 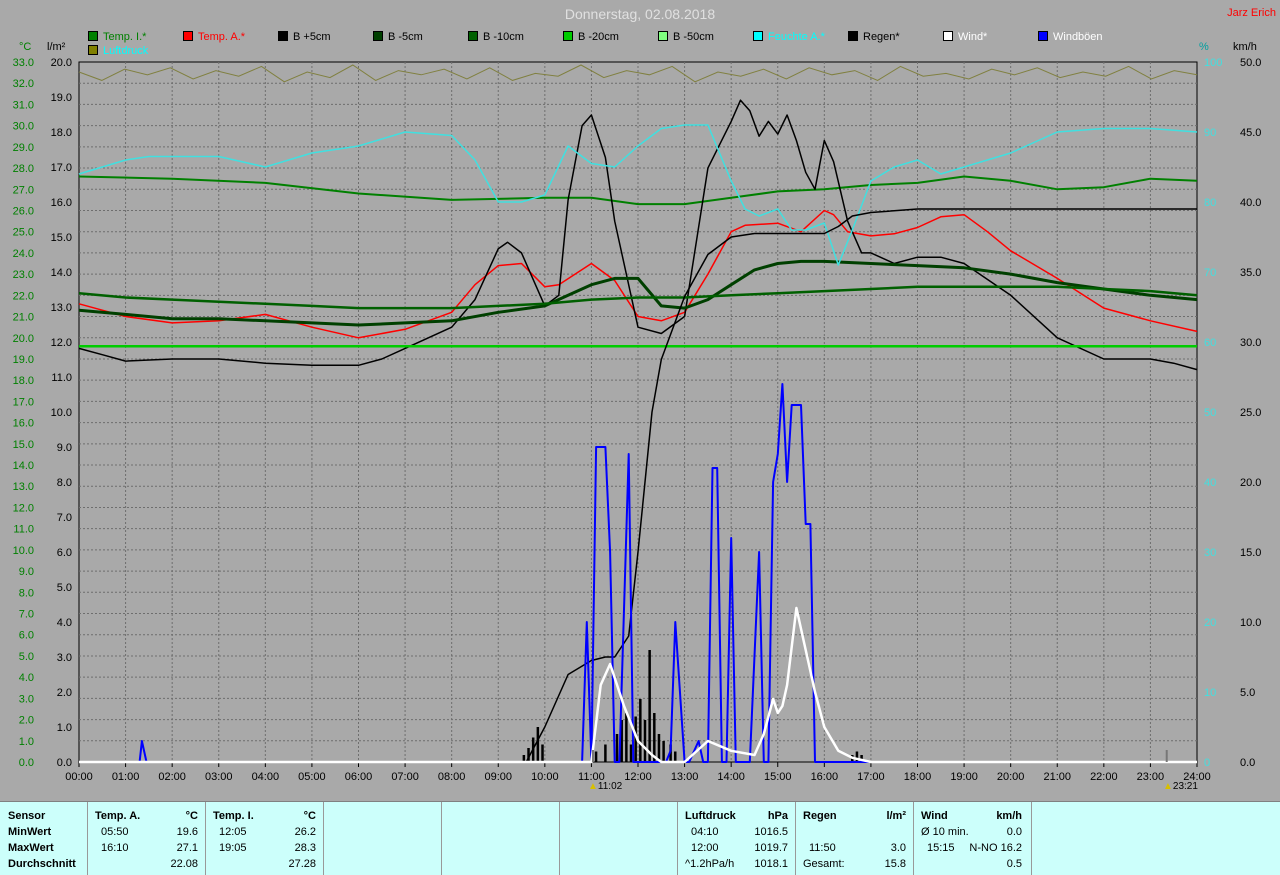 I want to click on rain-max-time: 11:50, so click(x=822, y=848).